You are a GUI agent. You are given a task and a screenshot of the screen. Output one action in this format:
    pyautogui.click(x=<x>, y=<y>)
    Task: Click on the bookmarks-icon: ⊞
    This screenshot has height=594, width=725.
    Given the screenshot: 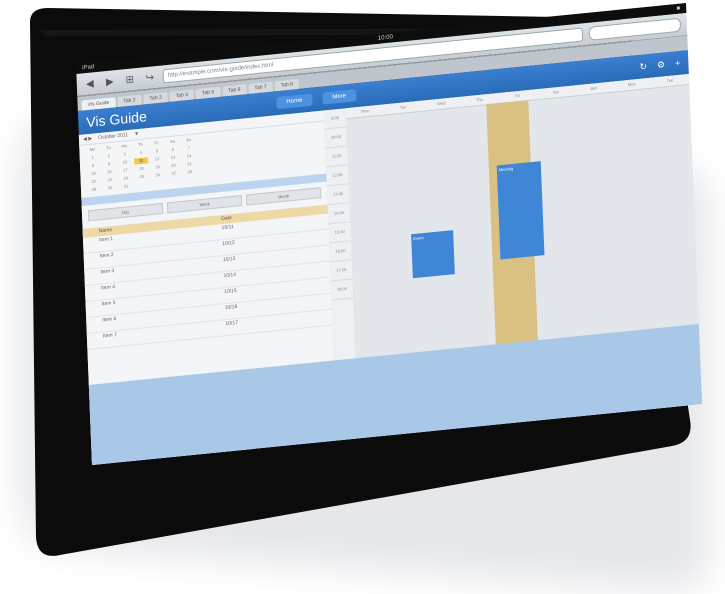 What is the action you would take?
    pyautogui.click(x=130, y=80)
    